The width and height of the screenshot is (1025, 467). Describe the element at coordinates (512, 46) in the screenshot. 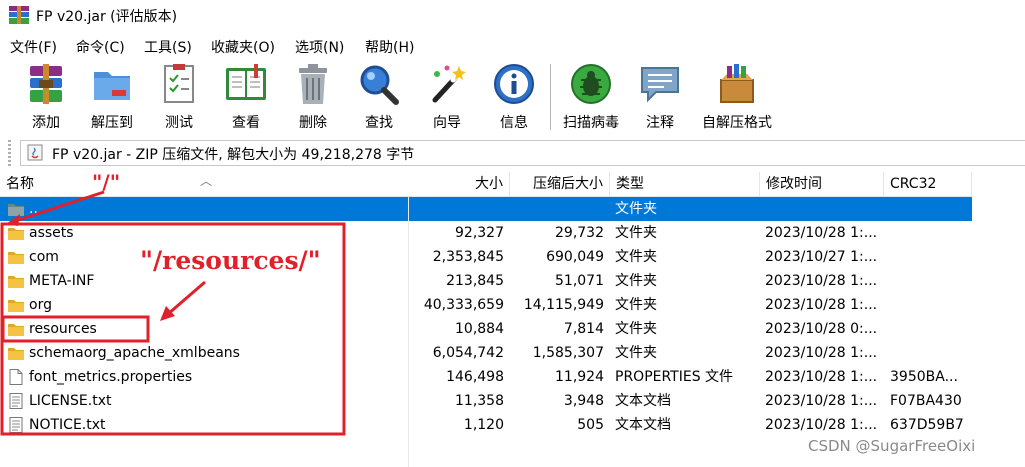

I see `menu-bar: 文件(F) 命令(C) 工具(S) 收藏夹(O) 选项(N) 帮助(H)` at that location.